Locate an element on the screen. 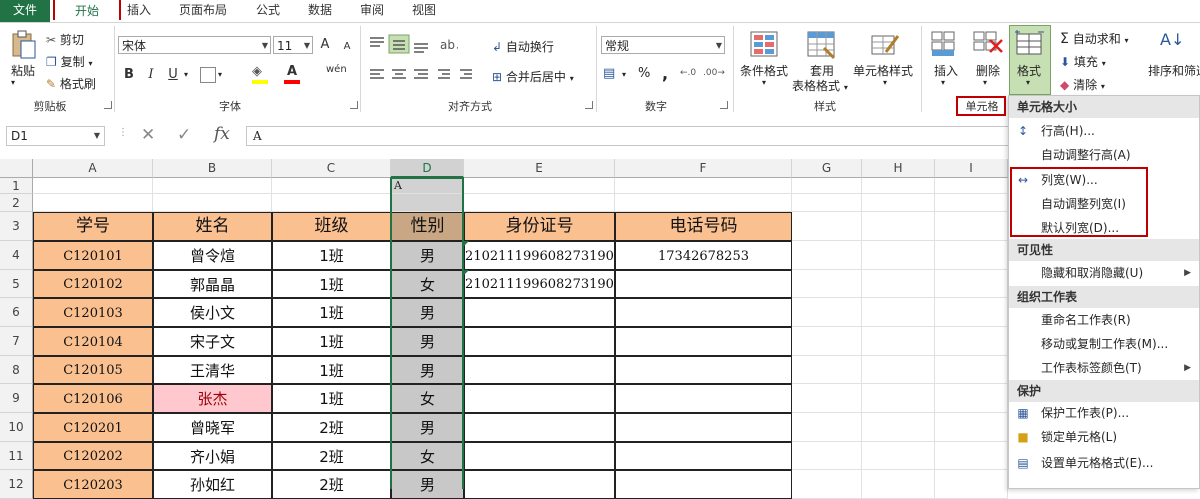 Image resolution: width=1200 pixels, height=499 pixels. row-header-6: 6 is located at coordinates (16, 312).